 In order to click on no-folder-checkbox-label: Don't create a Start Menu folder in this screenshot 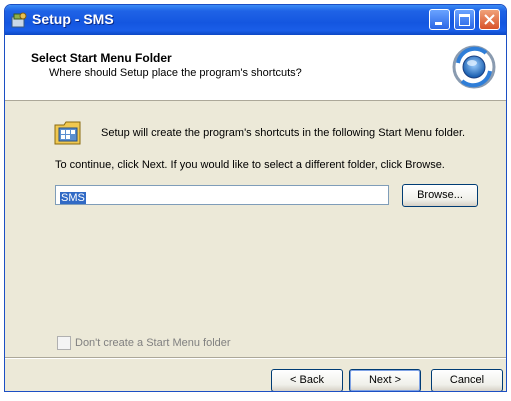, I will do `click(153, 342)`.